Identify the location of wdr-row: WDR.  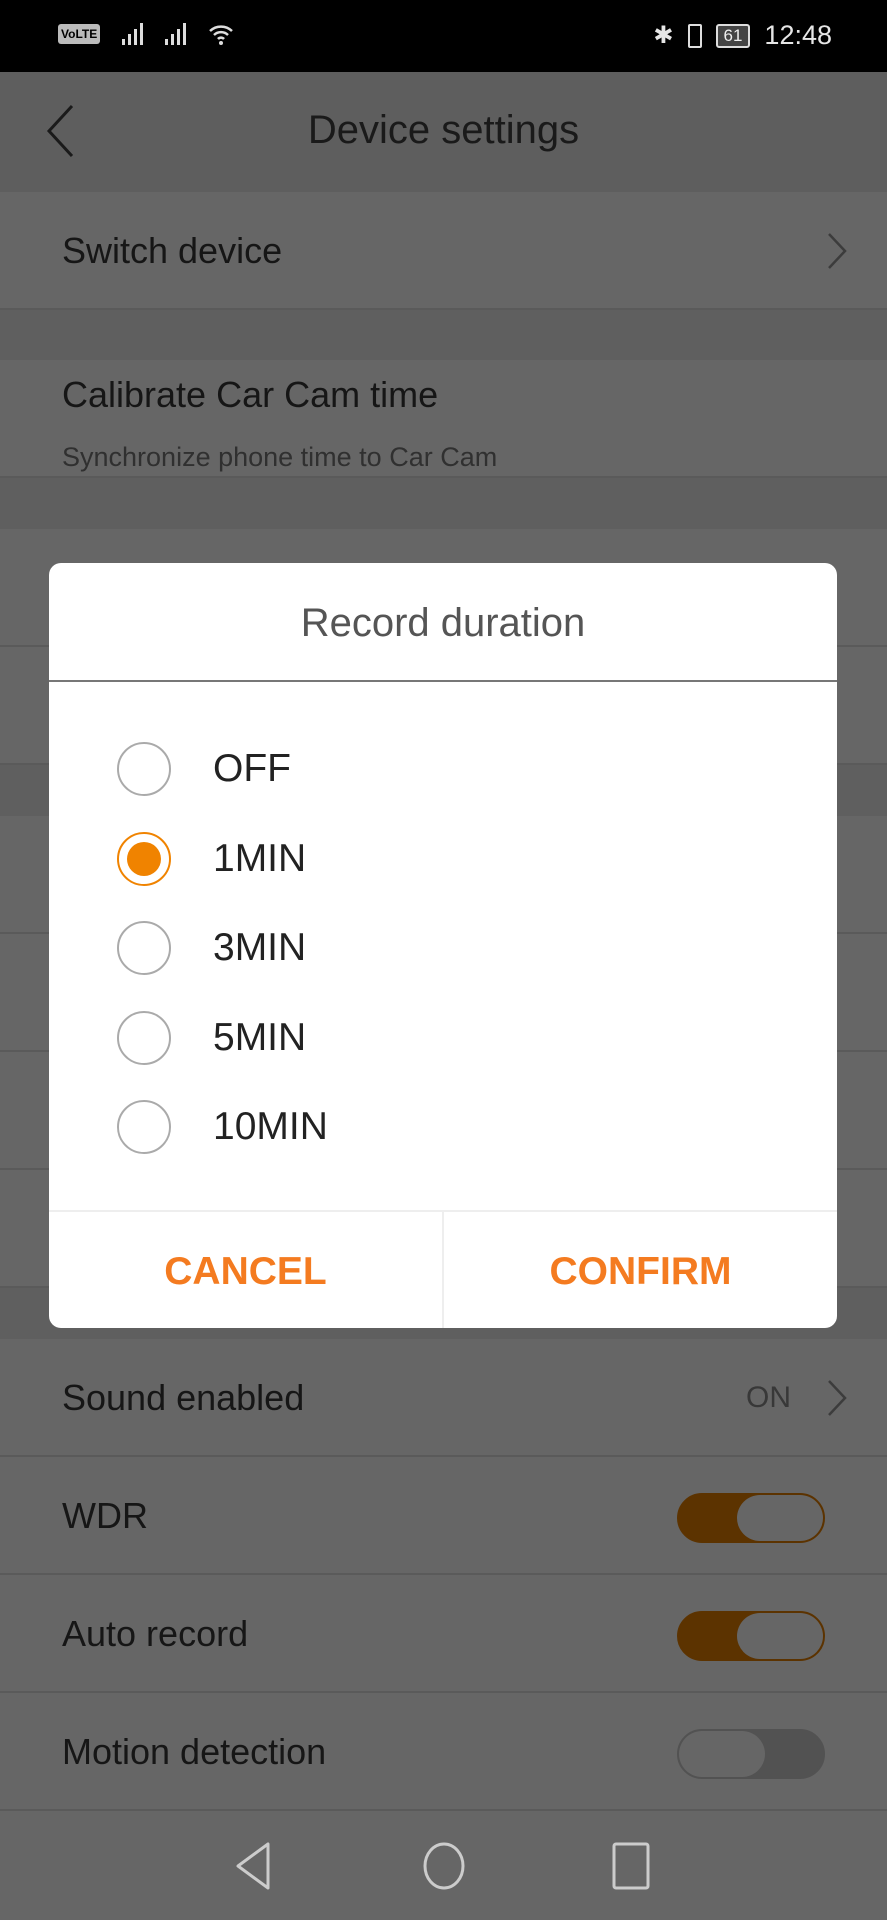
(443, 1516).